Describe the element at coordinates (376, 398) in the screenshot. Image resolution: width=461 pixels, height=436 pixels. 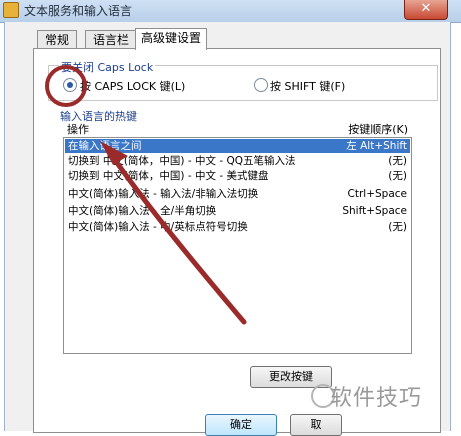
I see `watermark-text: 软件技巧` at that location.